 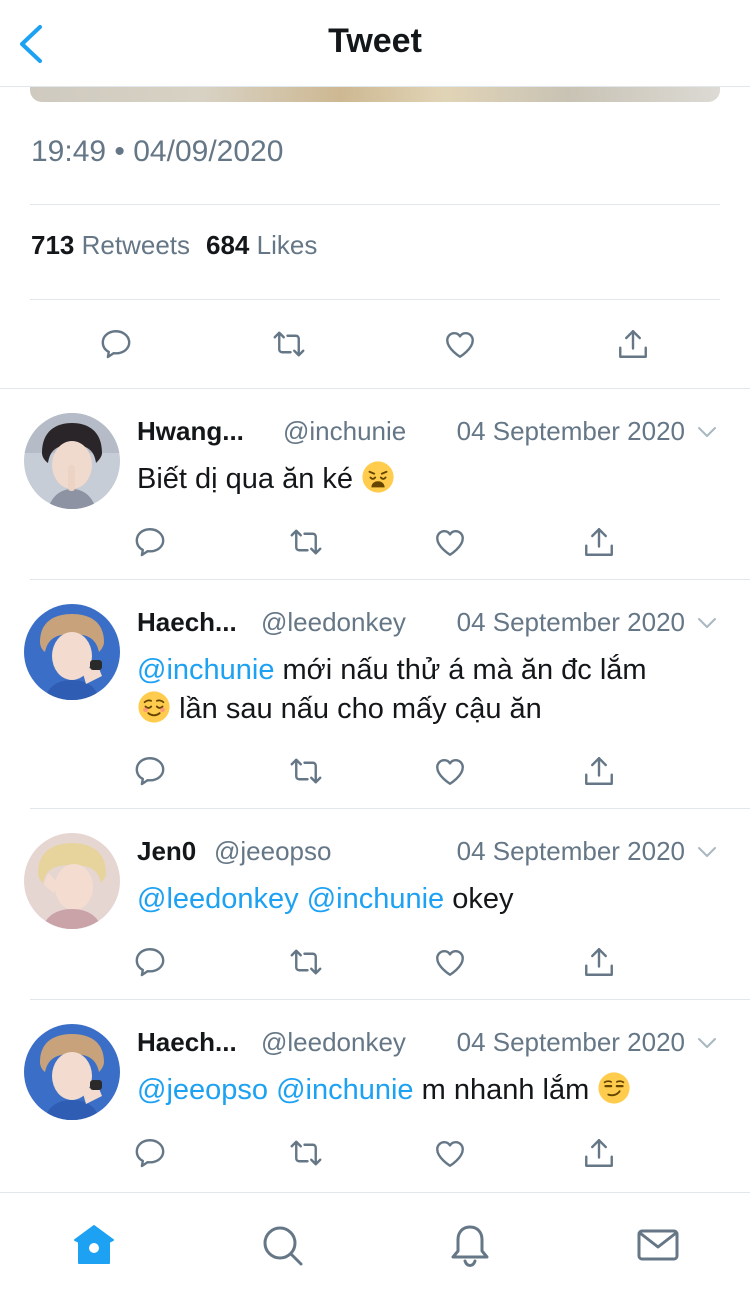 I want to click on relieved-face-emoji-icon, so click(x=154, y=707).